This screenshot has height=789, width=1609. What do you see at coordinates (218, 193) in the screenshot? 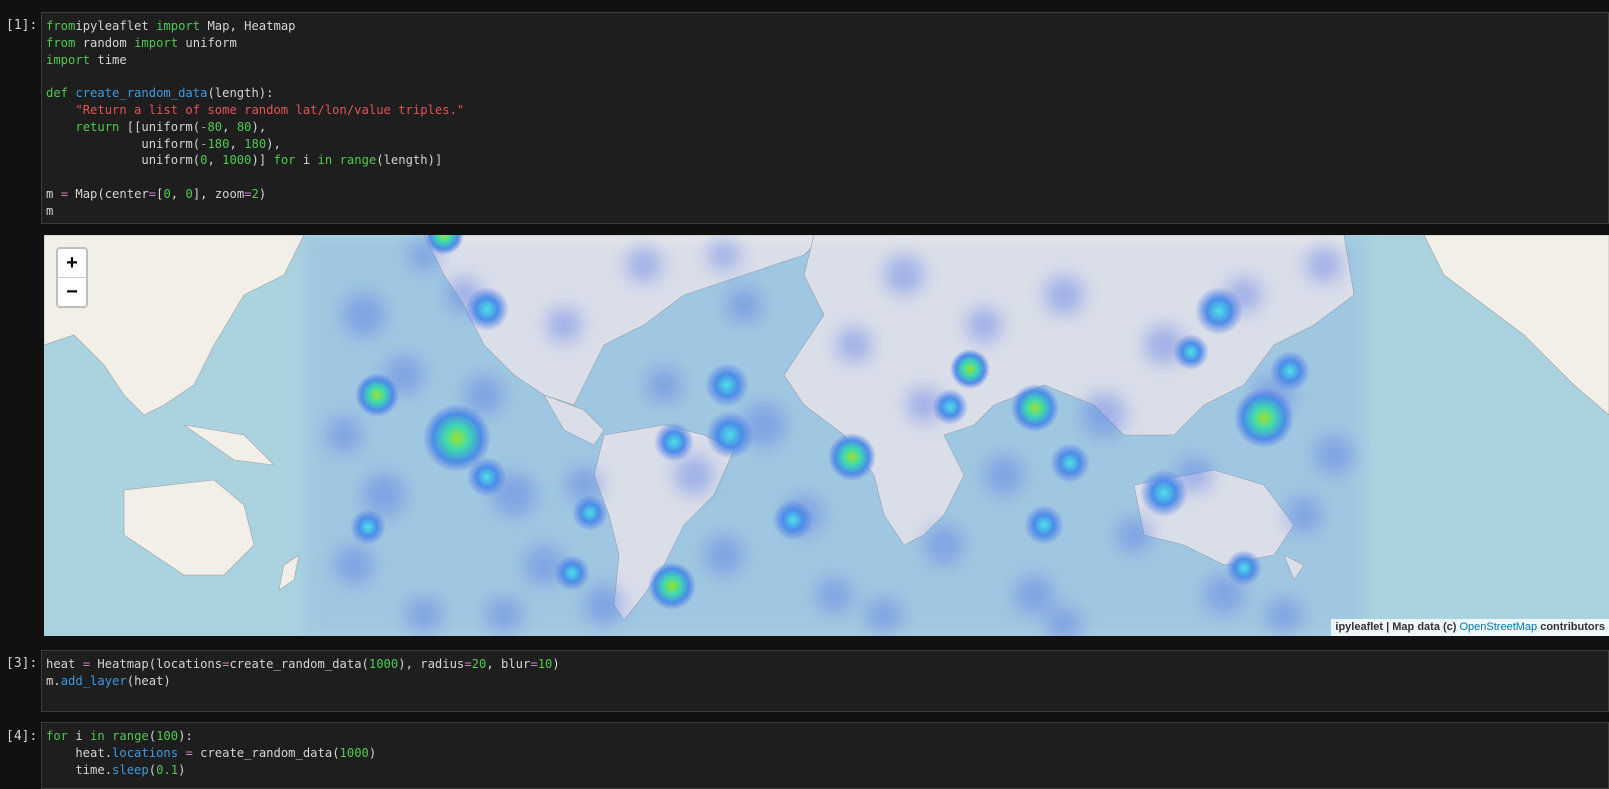
I see `code-token: ], zoom` at bounding box center [218, 193].